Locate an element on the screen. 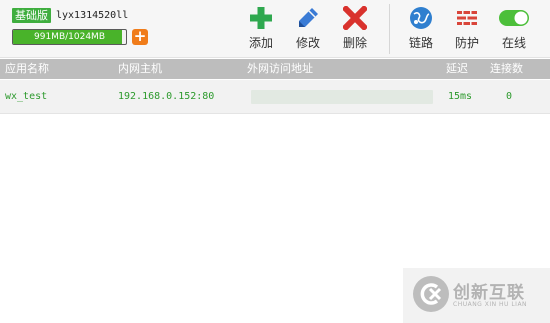  protect-button-label: 防护 is located at coordinates (466, 43).